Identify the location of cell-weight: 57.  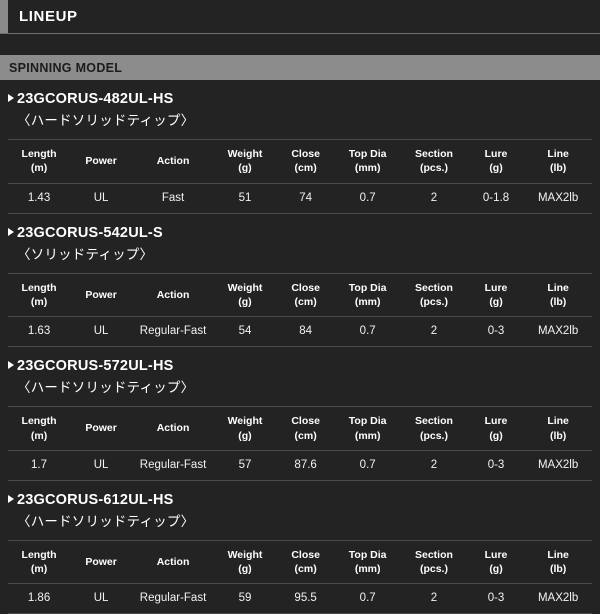
(244, 465).